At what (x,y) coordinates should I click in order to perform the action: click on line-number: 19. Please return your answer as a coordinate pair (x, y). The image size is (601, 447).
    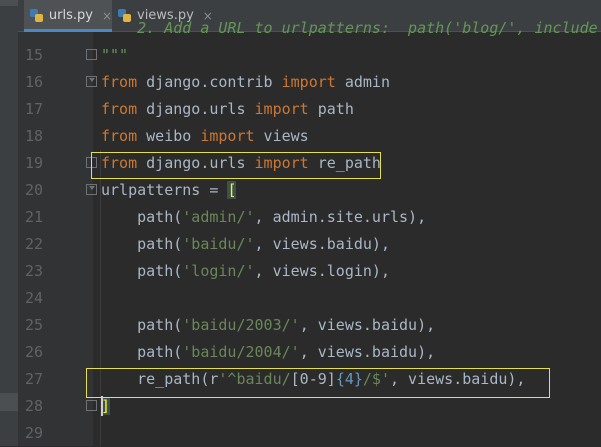
    Looking at the image, I should click on (33, 163).